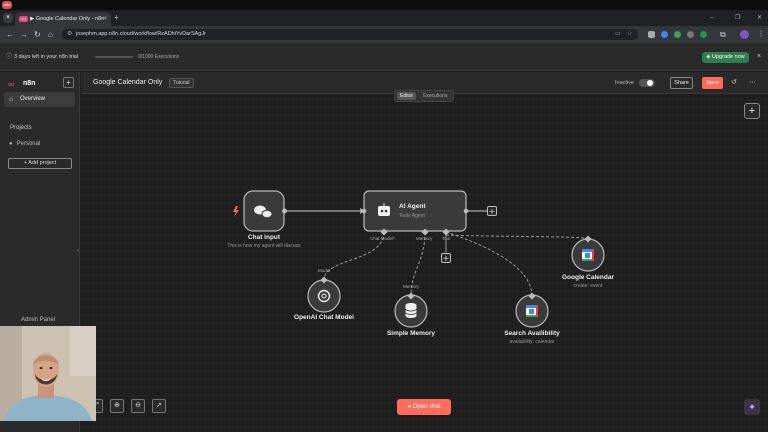 The width and height of the screenshot is (768, 432). What do you see at coordinates (424, 238) in the screenshot?
I see `port-label-memory: Memory` at bounding box center [424, 238].